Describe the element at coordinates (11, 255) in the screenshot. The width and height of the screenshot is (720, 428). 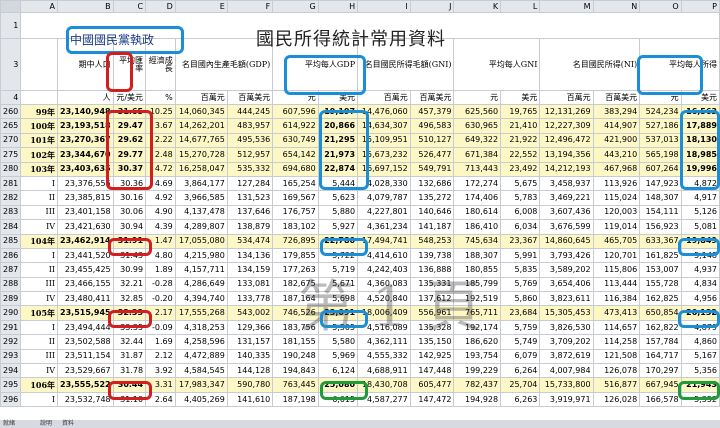
I see `row-header: 286` at that location.